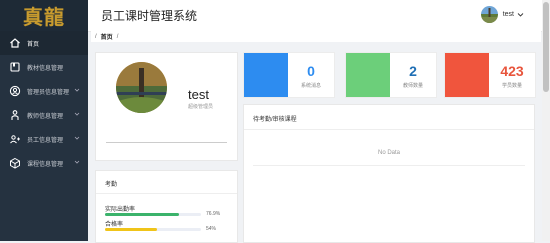 The image size is (550, 243). Describe the element at coordinates (546, 120) in the screenshot. I see `page-scrollbar` at that location.